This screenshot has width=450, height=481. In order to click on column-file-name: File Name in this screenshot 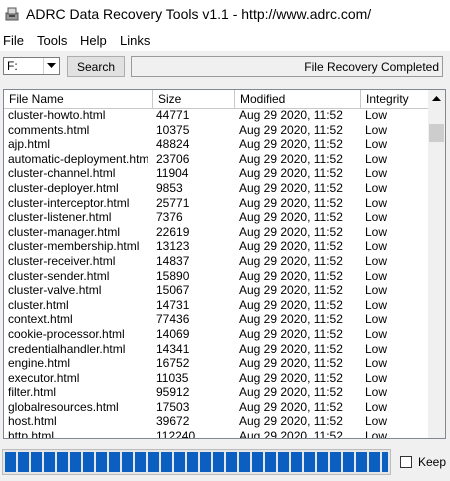, I will do `click(78, 99)`.